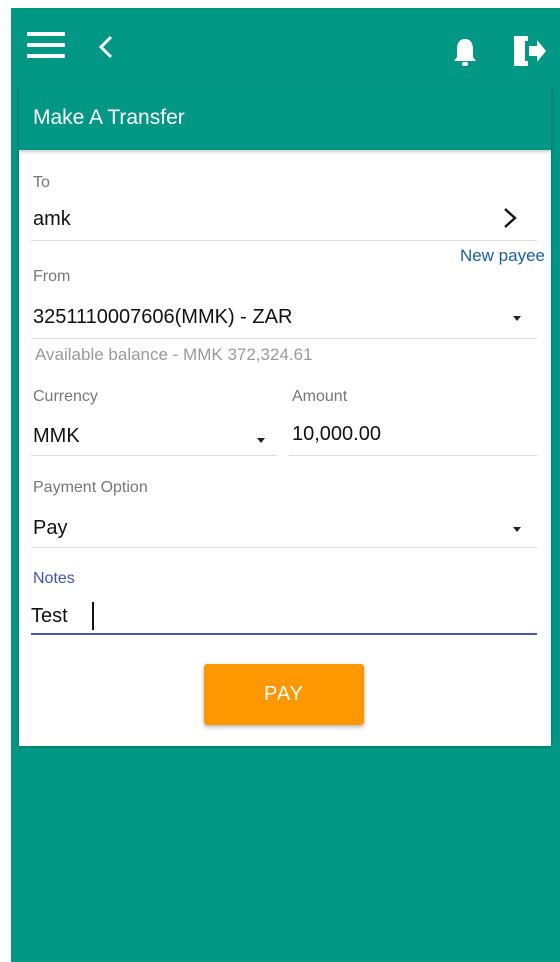 The image size is (560, 962). Describe the element at coordinates (162, 317) in the screenshot. I see `from-account-select: 3251110007606(MMK) - ZAR` at that location.